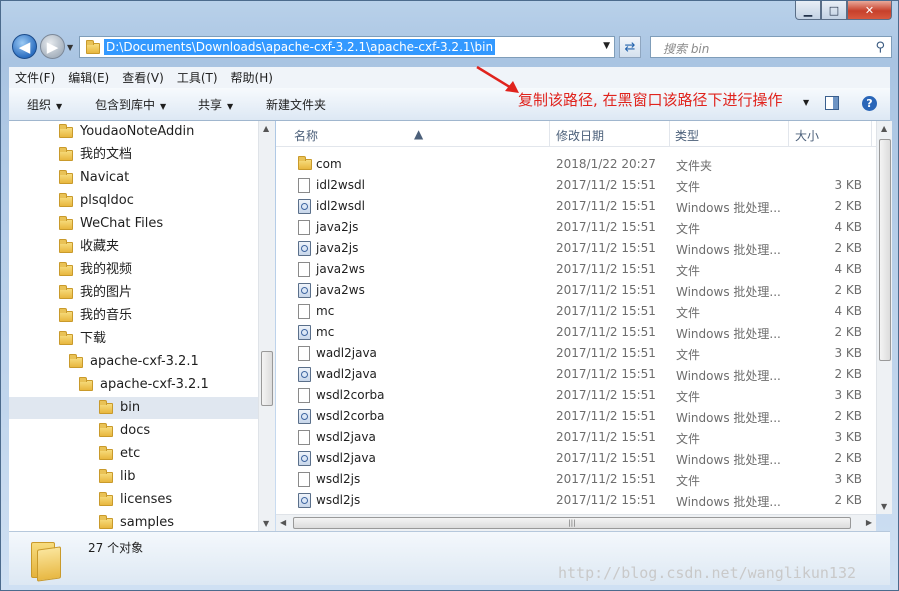 The width and height of the screenshot is (899, 591). I want to click on refresh-button: ⇄, so click(630, 47).